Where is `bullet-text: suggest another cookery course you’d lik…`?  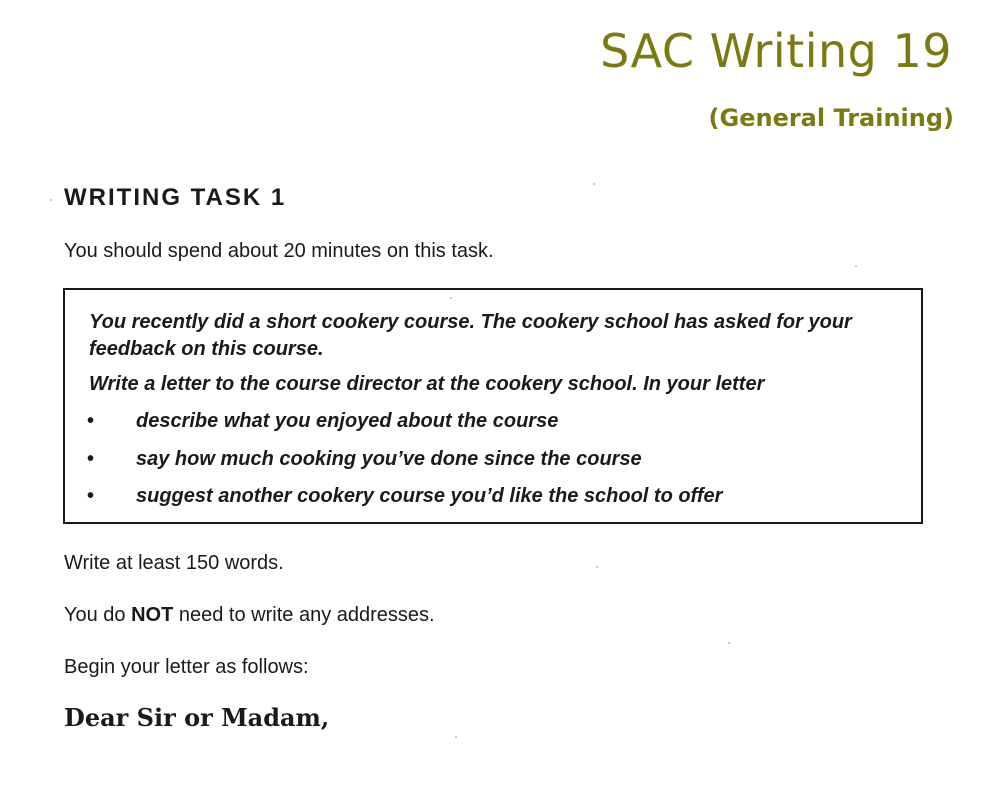 bullet-text: suggest another cookery course you’d lik… is located at coordinates (429, 496).